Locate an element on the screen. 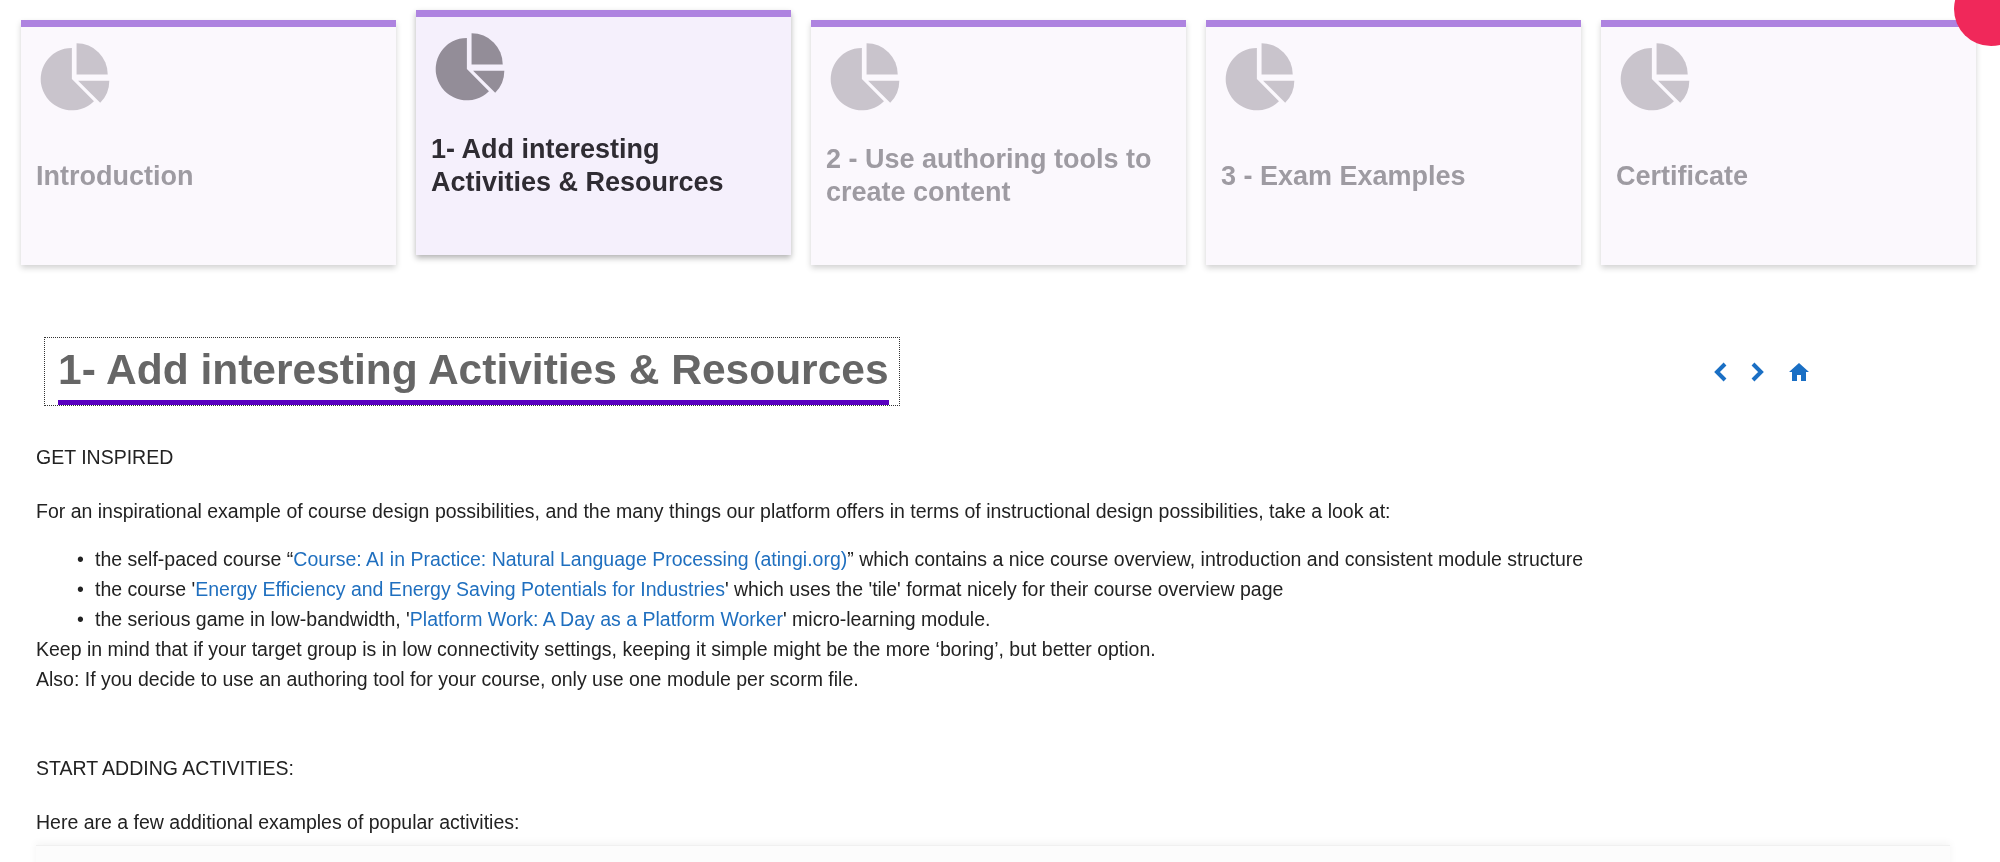 This screenshot has width=2000, height=862. tile-title: Introduction is located at coordinates (115, 176).